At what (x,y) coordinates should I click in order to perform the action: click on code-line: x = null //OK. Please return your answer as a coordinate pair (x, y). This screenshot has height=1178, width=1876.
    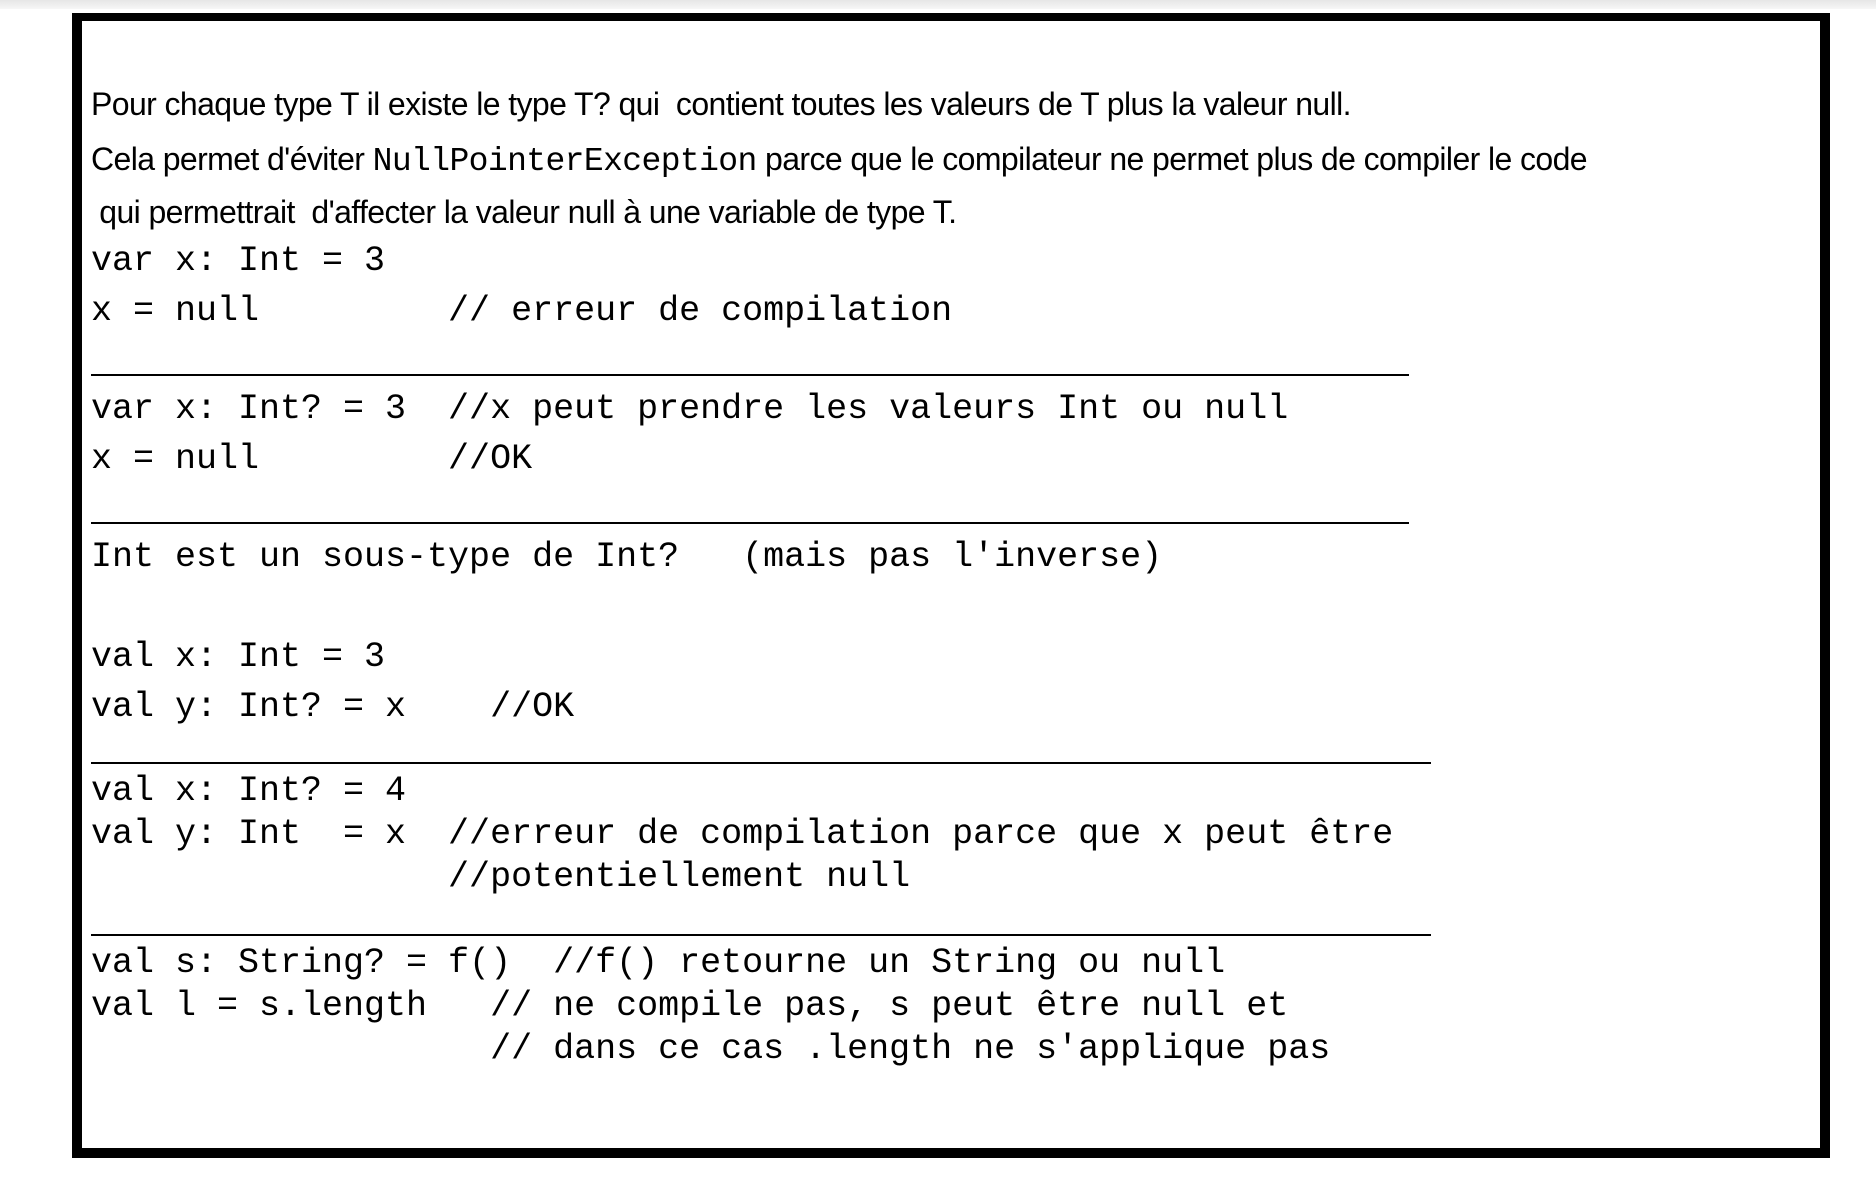
    Looking at the image, I should click on (312, 459).